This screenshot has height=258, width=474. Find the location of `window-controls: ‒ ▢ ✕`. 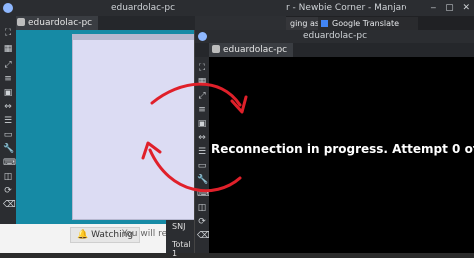

window-controls: ‒ ▢ ✕ is located at coordinates (450, 8).